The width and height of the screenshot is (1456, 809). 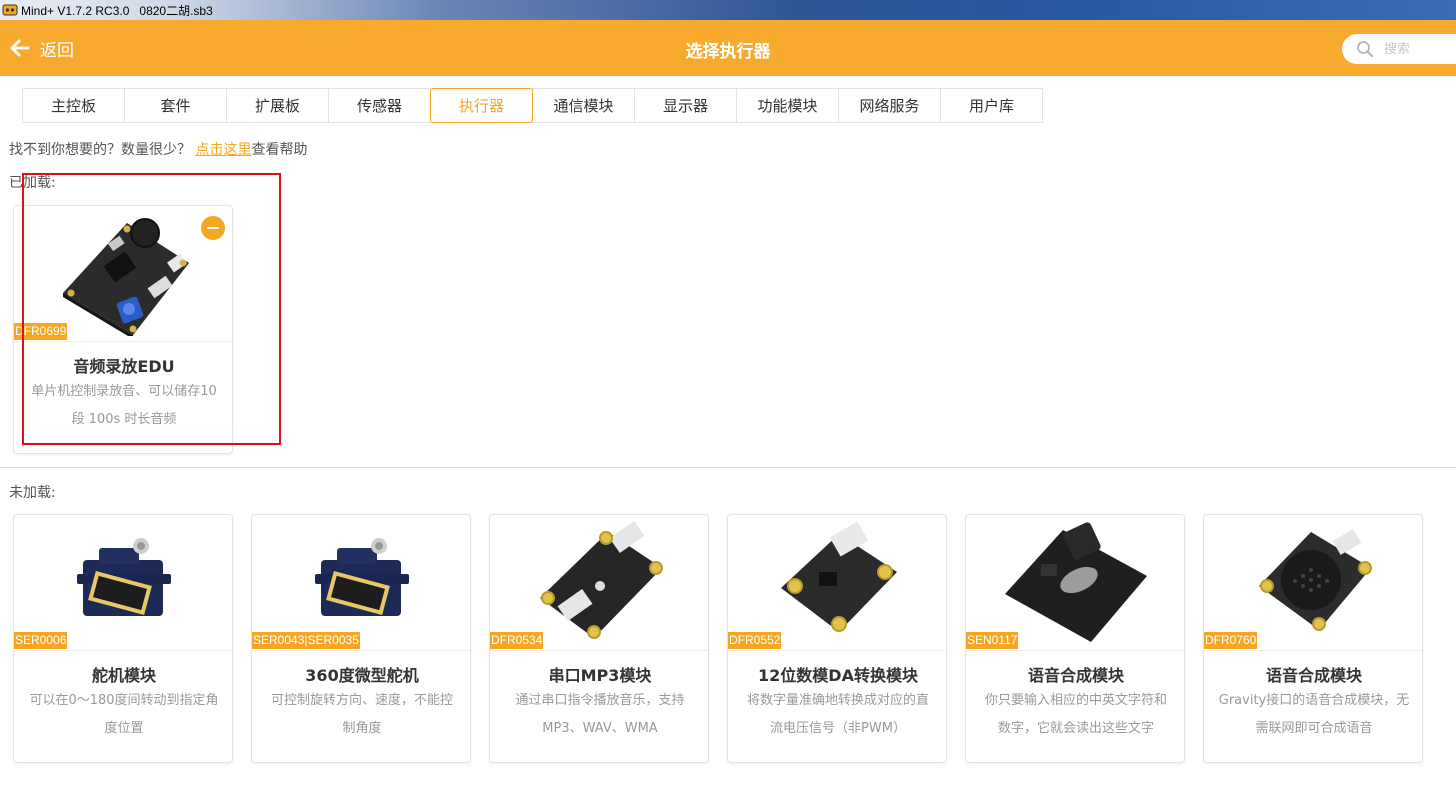 What do you see at coordinates (1314, 714) in the screenshot?
I see `product-description: Gravity接口的语音合成模块，无需联网即可合成语音` at bounding box center [1314, 714].